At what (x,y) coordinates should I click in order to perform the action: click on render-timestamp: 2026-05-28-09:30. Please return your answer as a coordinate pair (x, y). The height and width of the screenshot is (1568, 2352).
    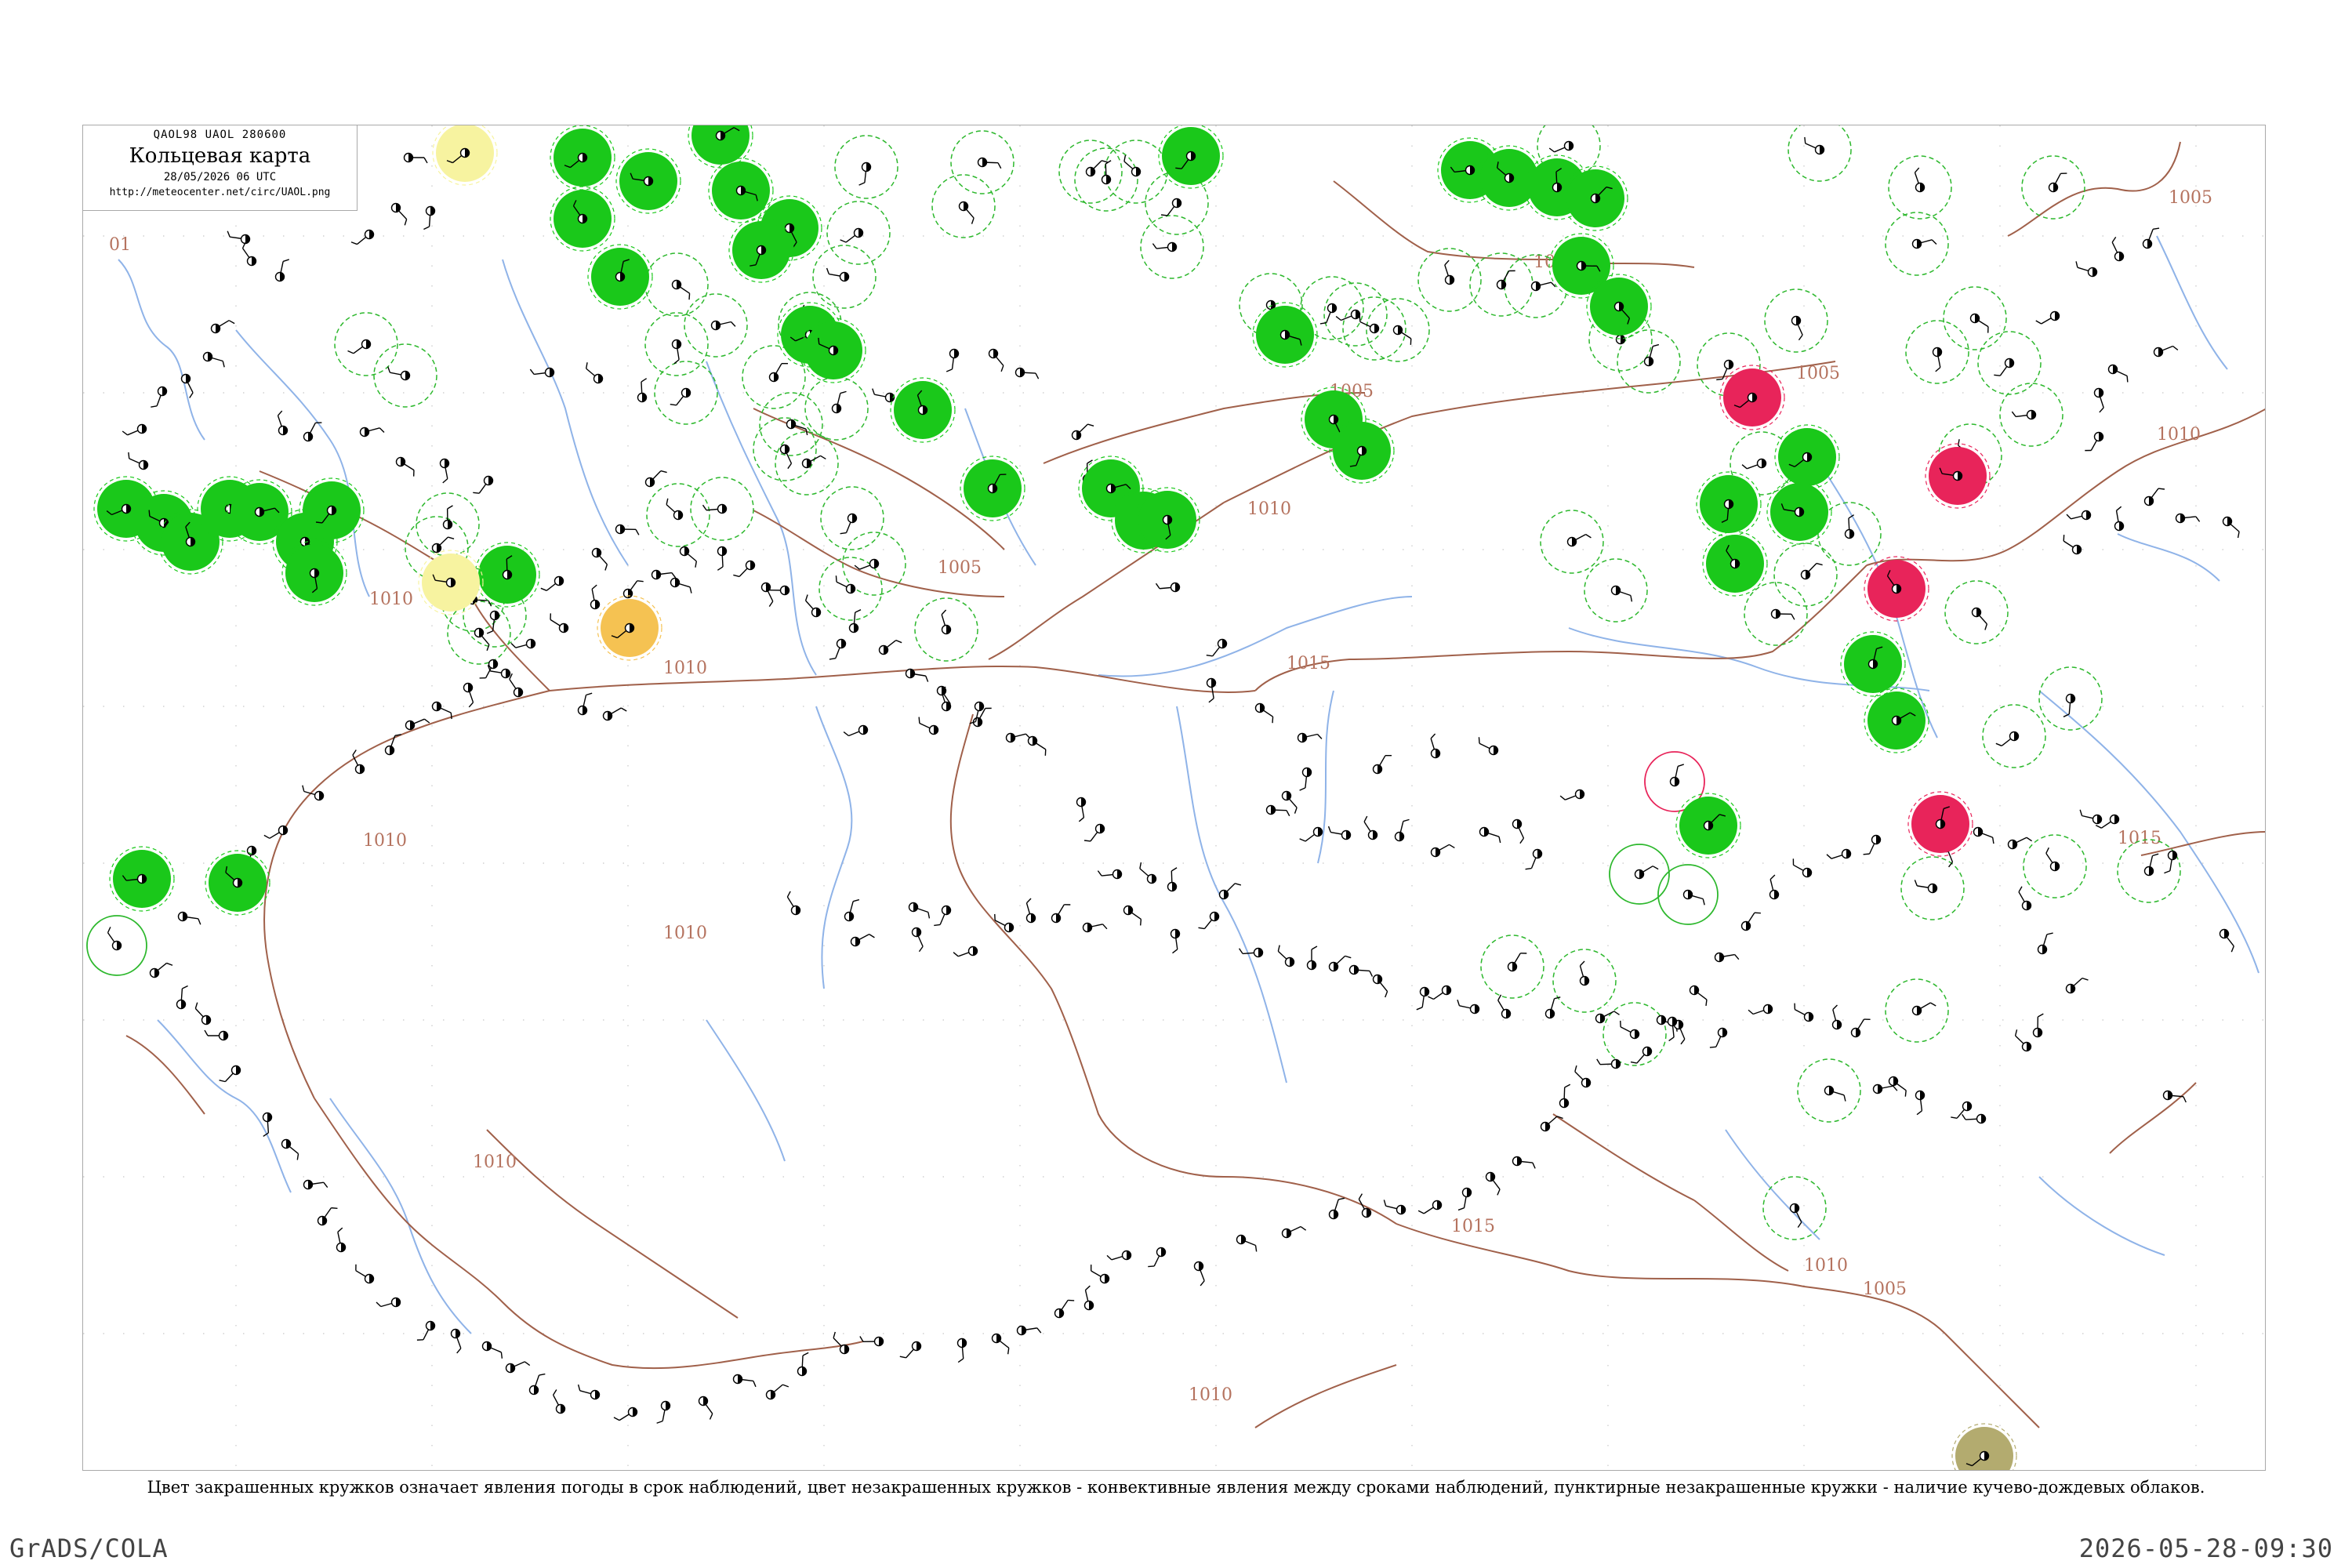
    Looking at the image, I should click on (2205, 1548).